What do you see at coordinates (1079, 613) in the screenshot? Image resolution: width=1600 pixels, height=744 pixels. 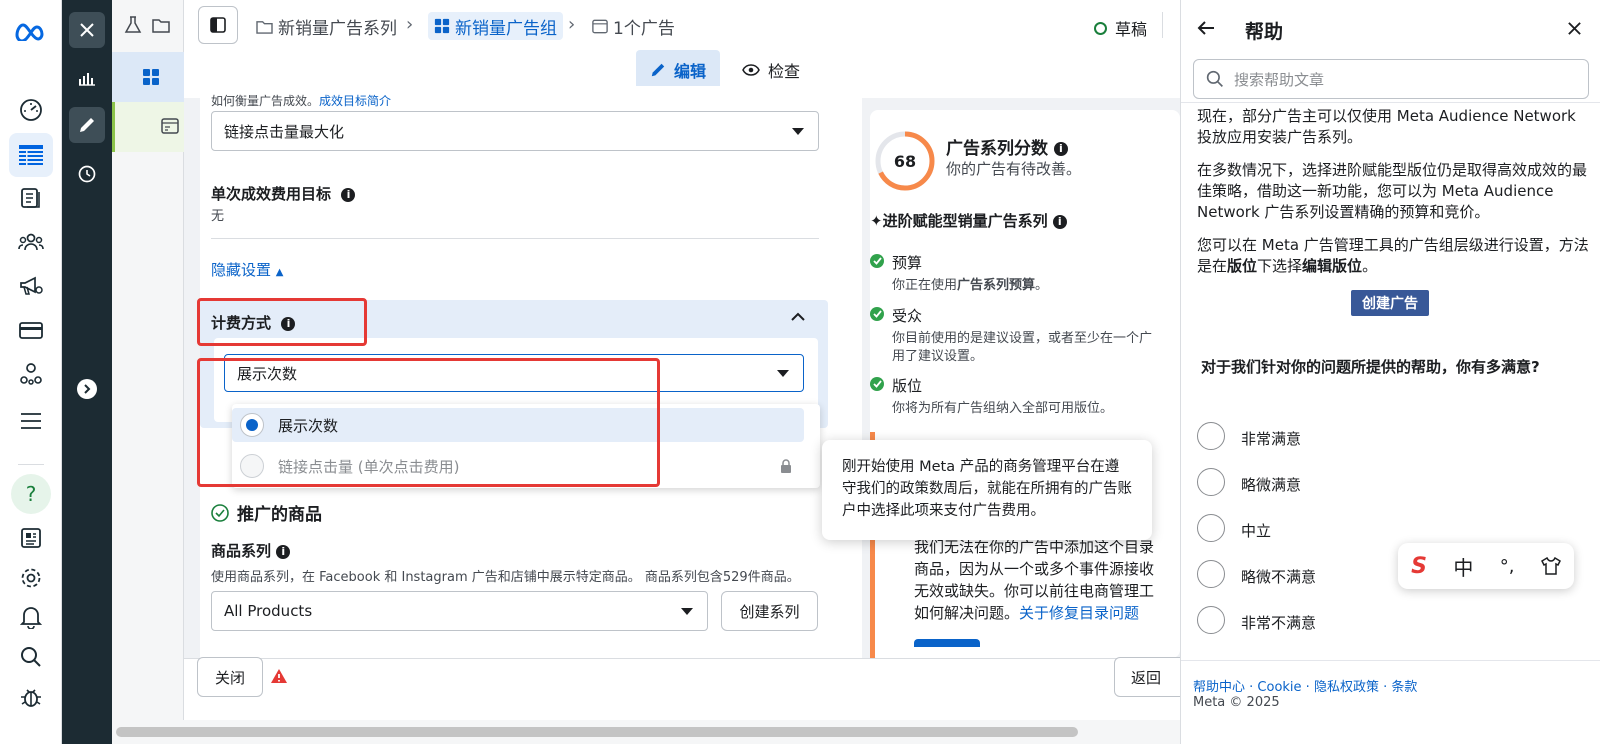 I see `fix-catalog-link: 关于修复目录问题` at bounding box center [1079, 613].